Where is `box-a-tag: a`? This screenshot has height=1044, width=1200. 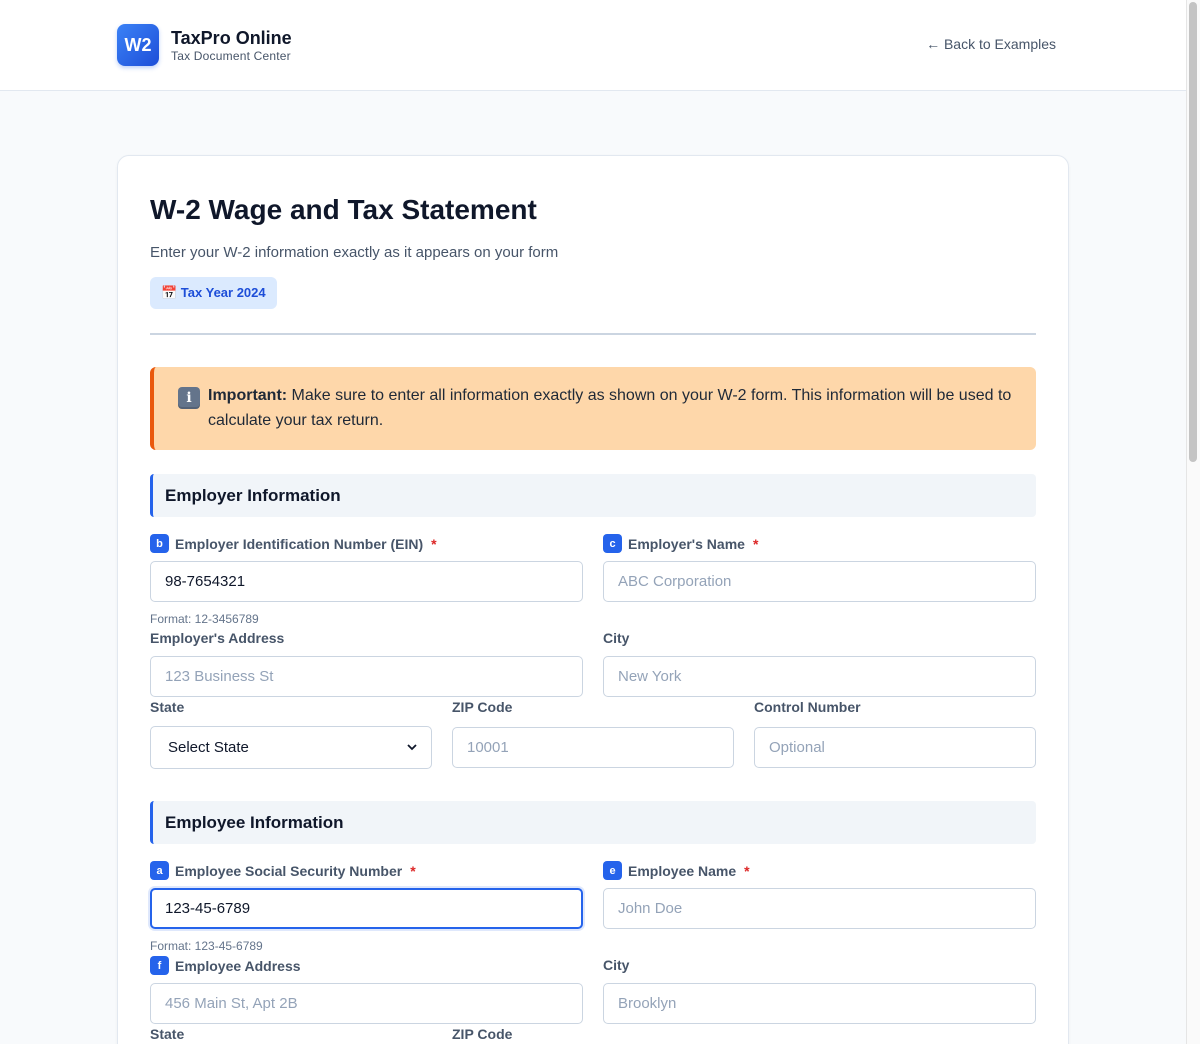 box-a-tag: a is located at coordinates (159, 870).